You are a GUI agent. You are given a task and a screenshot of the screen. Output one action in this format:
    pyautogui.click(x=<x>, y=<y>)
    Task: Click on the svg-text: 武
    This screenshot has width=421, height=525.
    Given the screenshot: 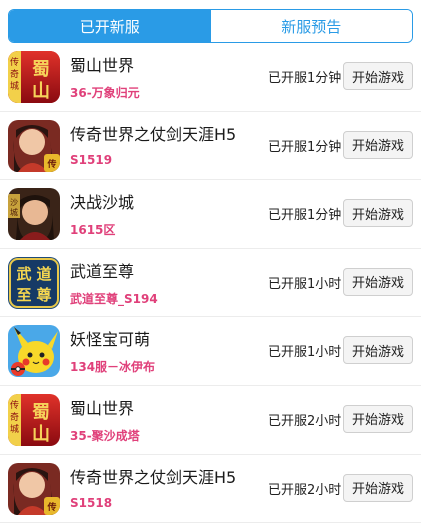 What is the action you would take?
    pyautogui.click(x=23, y=274)
    